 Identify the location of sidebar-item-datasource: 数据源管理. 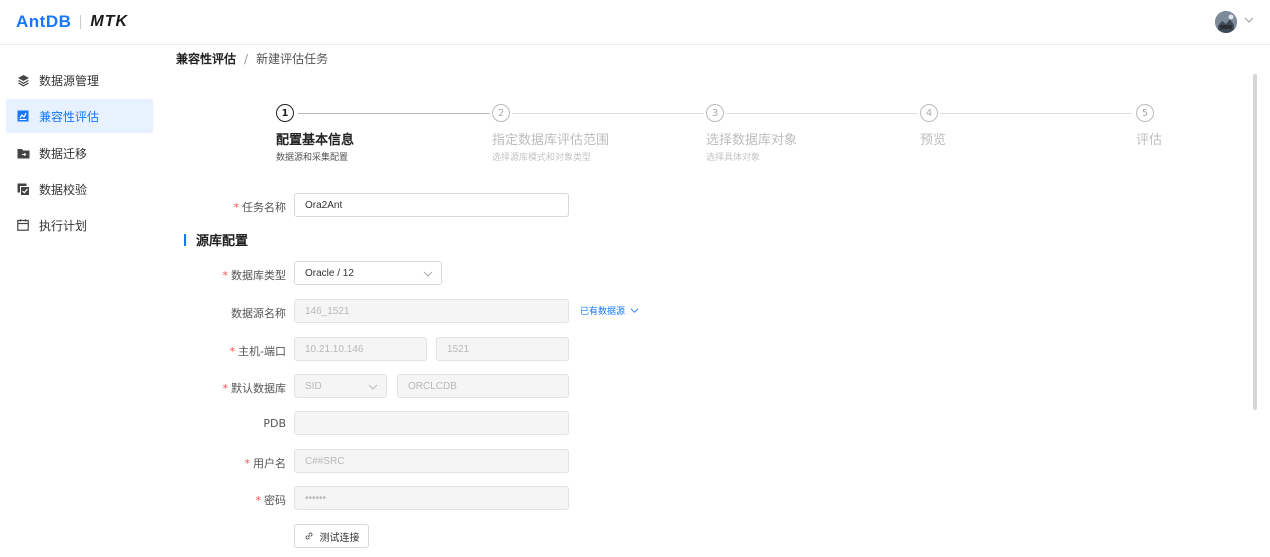
(79, 80).